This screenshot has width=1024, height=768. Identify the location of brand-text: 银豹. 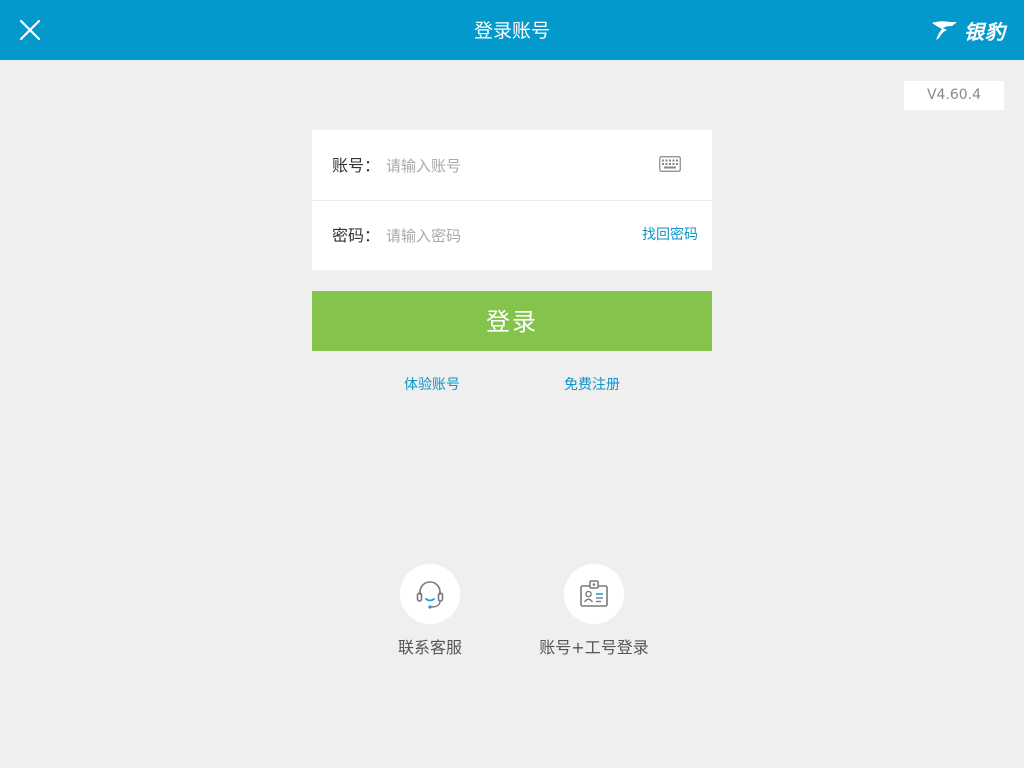
(985, 31).